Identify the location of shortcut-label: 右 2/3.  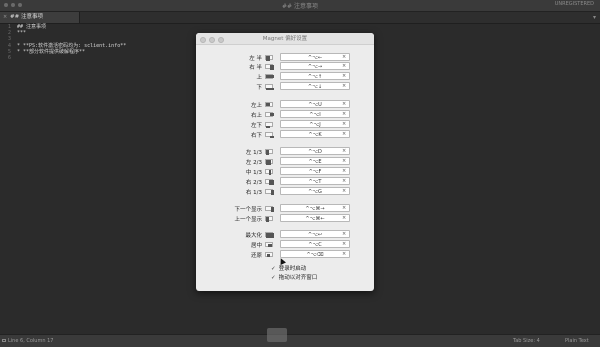
(253, 183).